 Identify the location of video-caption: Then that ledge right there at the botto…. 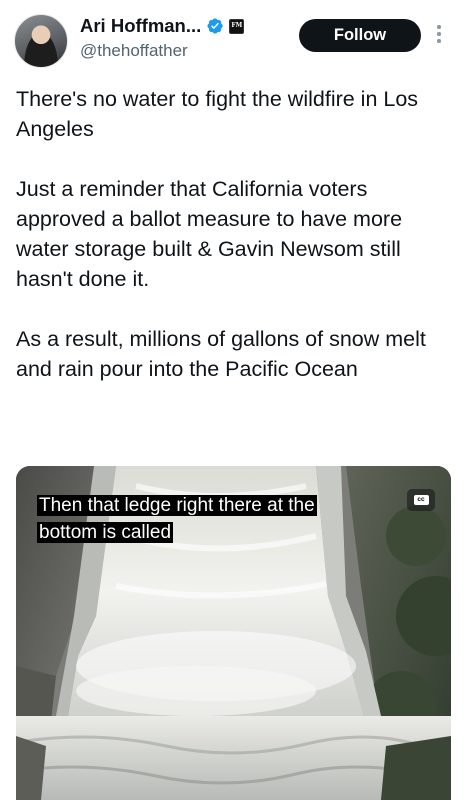
(207, 519).